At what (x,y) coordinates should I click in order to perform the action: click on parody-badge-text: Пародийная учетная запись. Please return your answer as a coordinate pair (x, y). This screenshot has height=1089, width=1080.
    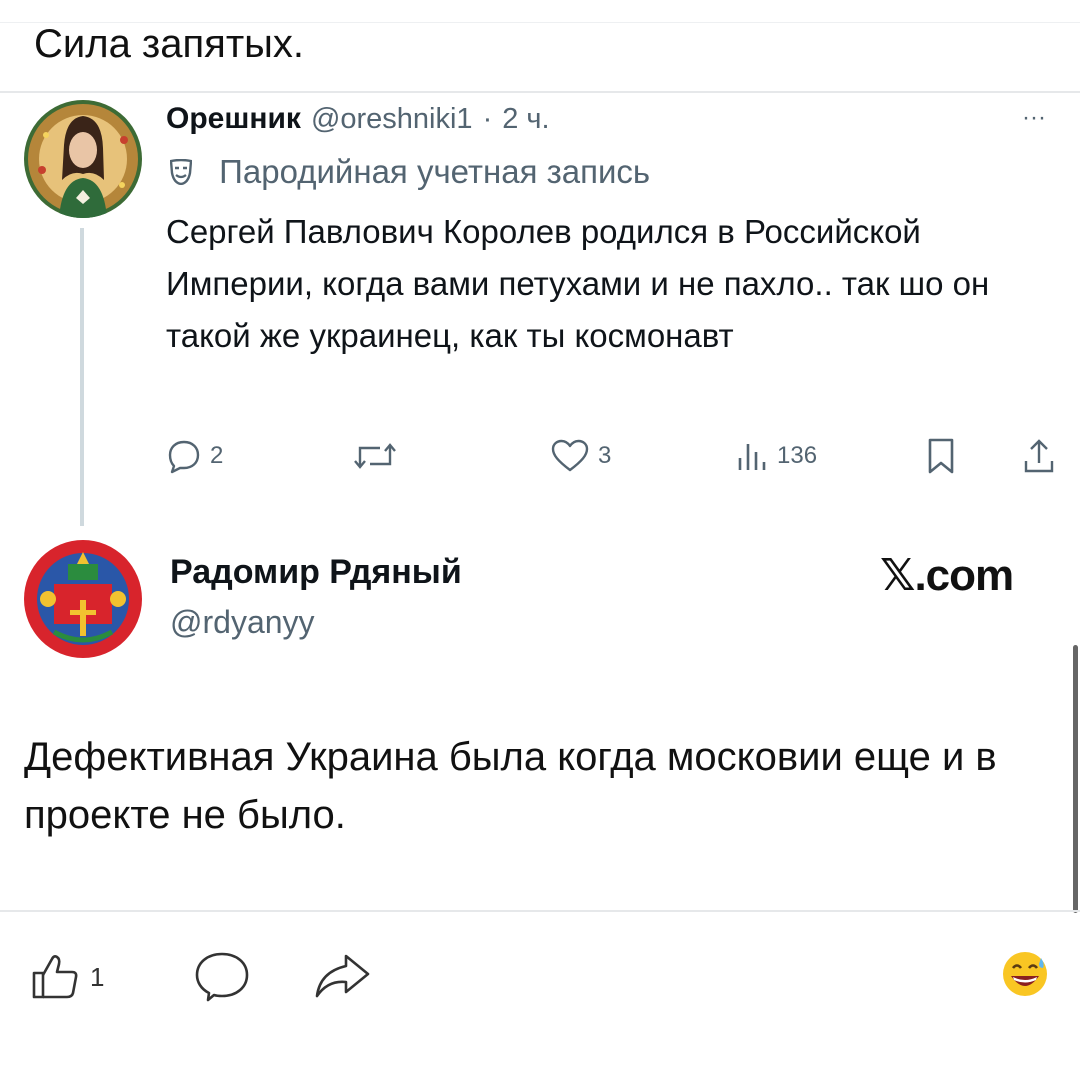
    Looking at the image, I should click on (435, 171).